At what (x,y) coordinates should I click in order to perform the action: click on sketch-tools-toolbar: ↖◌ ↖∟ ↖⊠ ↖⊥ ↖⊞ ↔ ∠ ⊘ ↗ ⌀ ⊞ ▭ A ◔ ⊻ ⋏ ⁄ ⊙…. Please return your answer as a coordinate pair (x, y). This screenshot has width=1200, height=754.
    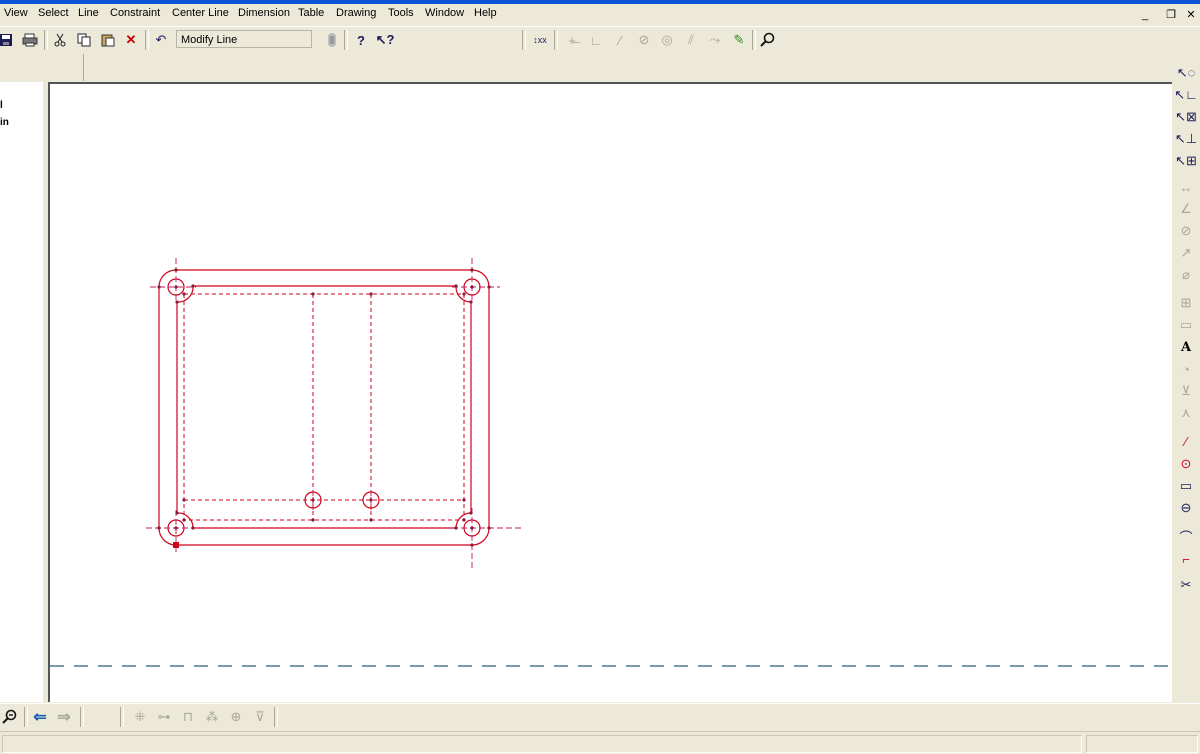
    Looking at the image, I should click on (1186, 381).